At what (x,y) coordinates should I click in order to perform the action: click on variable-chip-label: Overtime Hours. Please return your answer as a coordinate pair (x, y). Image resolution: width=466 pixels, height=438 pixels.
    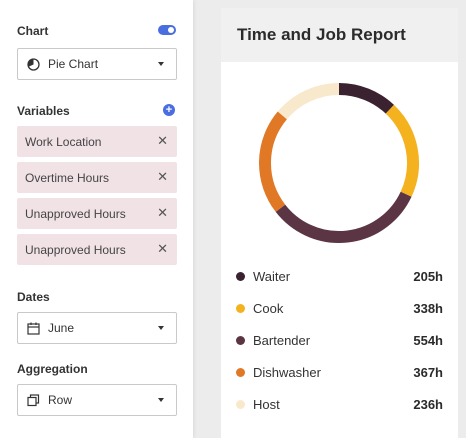
    Looking at the image, I should click on (67, 177).